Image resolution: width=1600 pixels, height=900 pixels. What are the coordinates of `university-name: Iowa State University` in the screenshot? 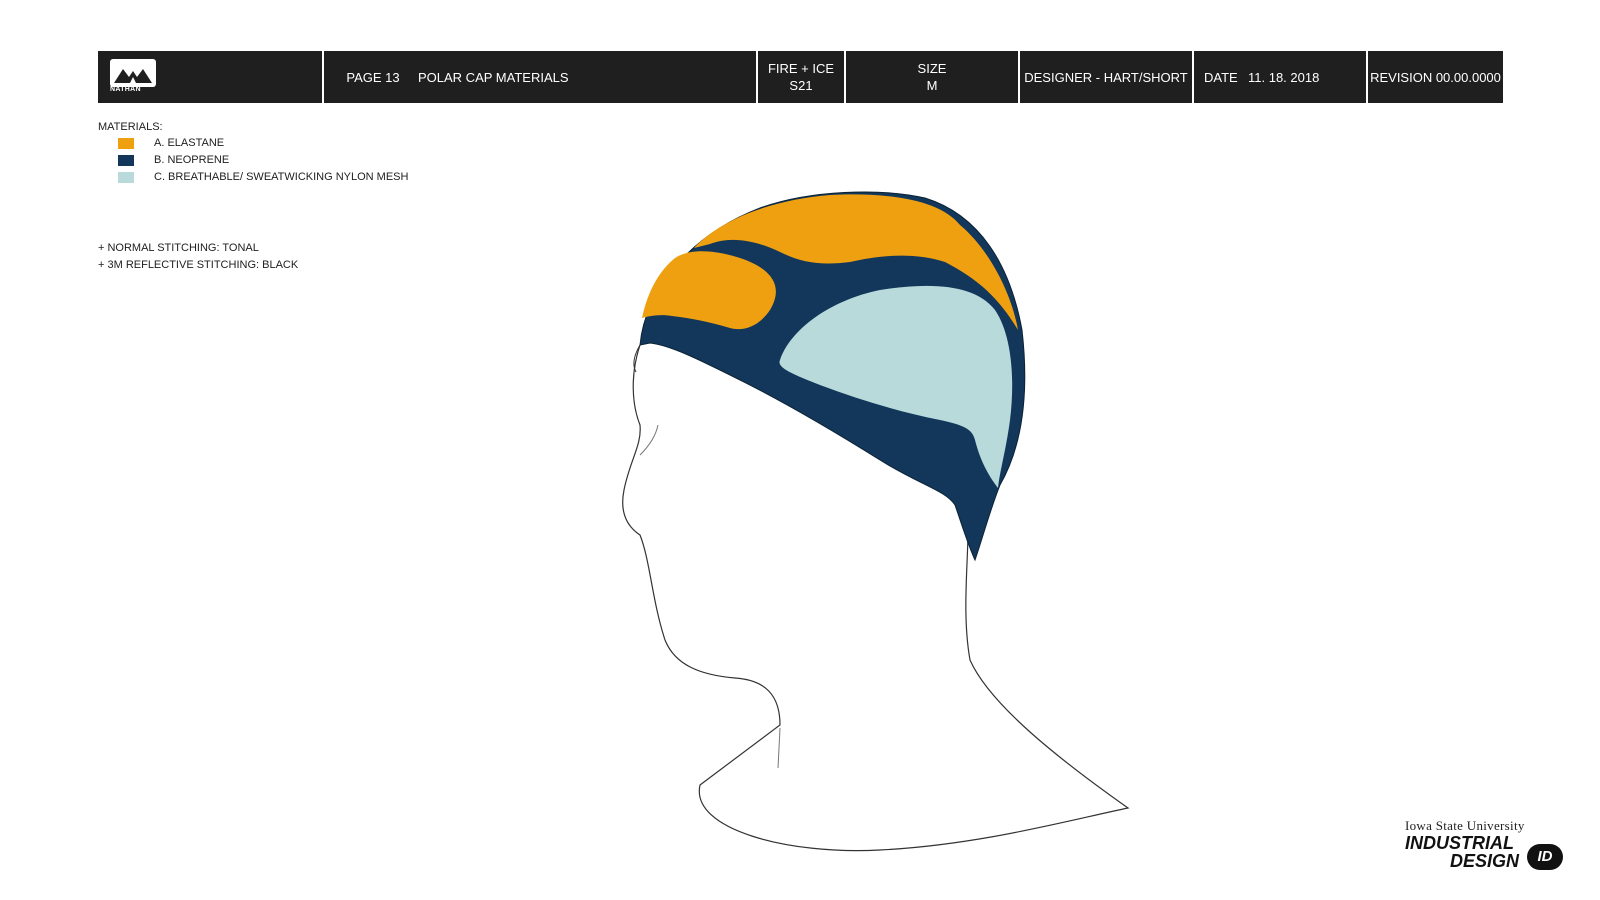 It's located at (1465, 825).